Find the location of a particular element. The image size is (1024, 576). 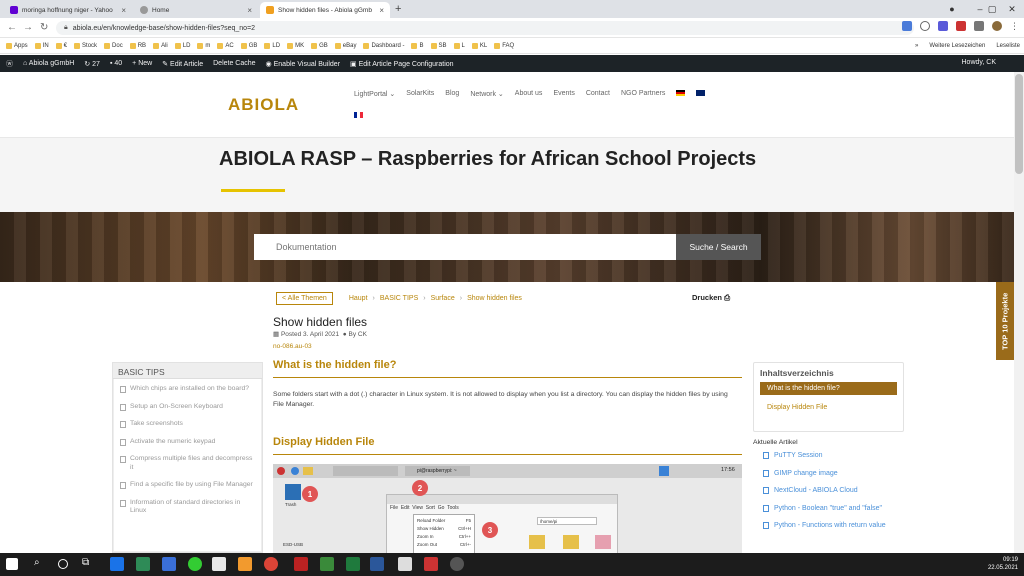

outlook-icon is located at coordinates (245, 564).